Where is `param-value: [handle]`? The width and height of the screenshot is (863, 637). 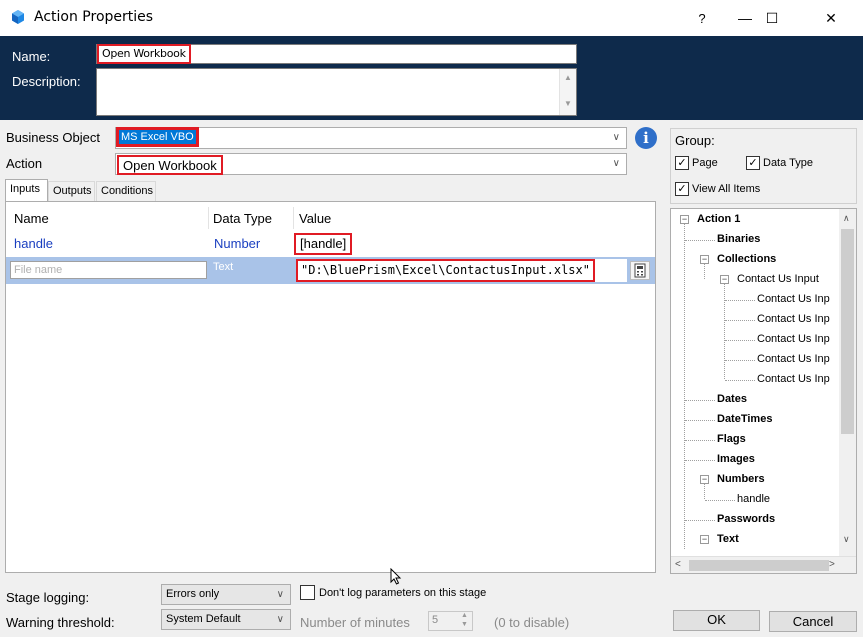 param-value: [handle] is located at coordinates (323, 244).